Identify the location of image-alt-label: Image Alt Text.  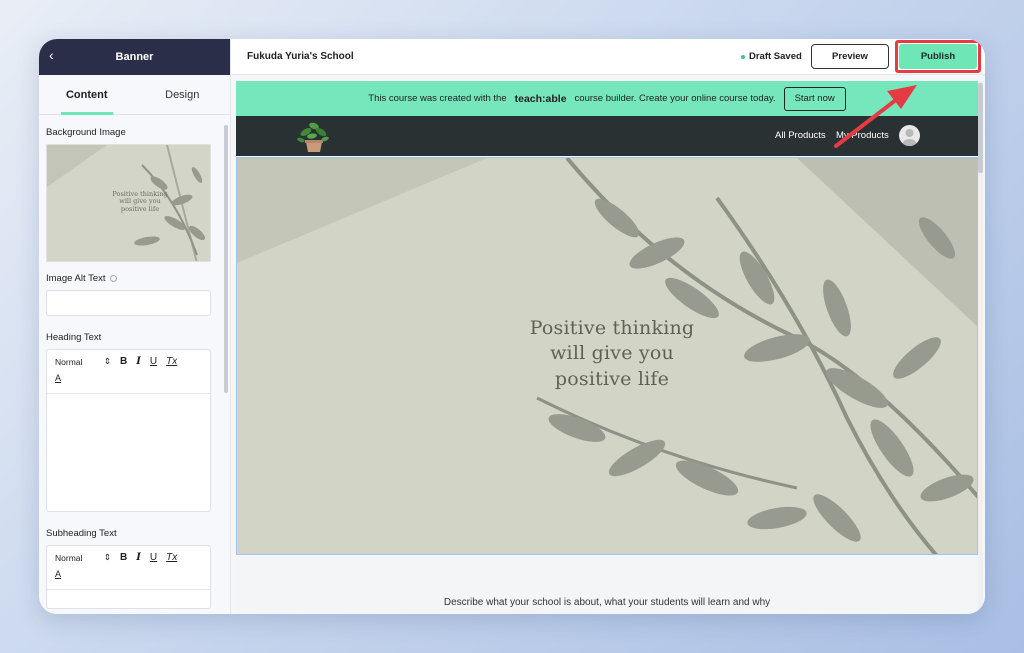
(135, 278).